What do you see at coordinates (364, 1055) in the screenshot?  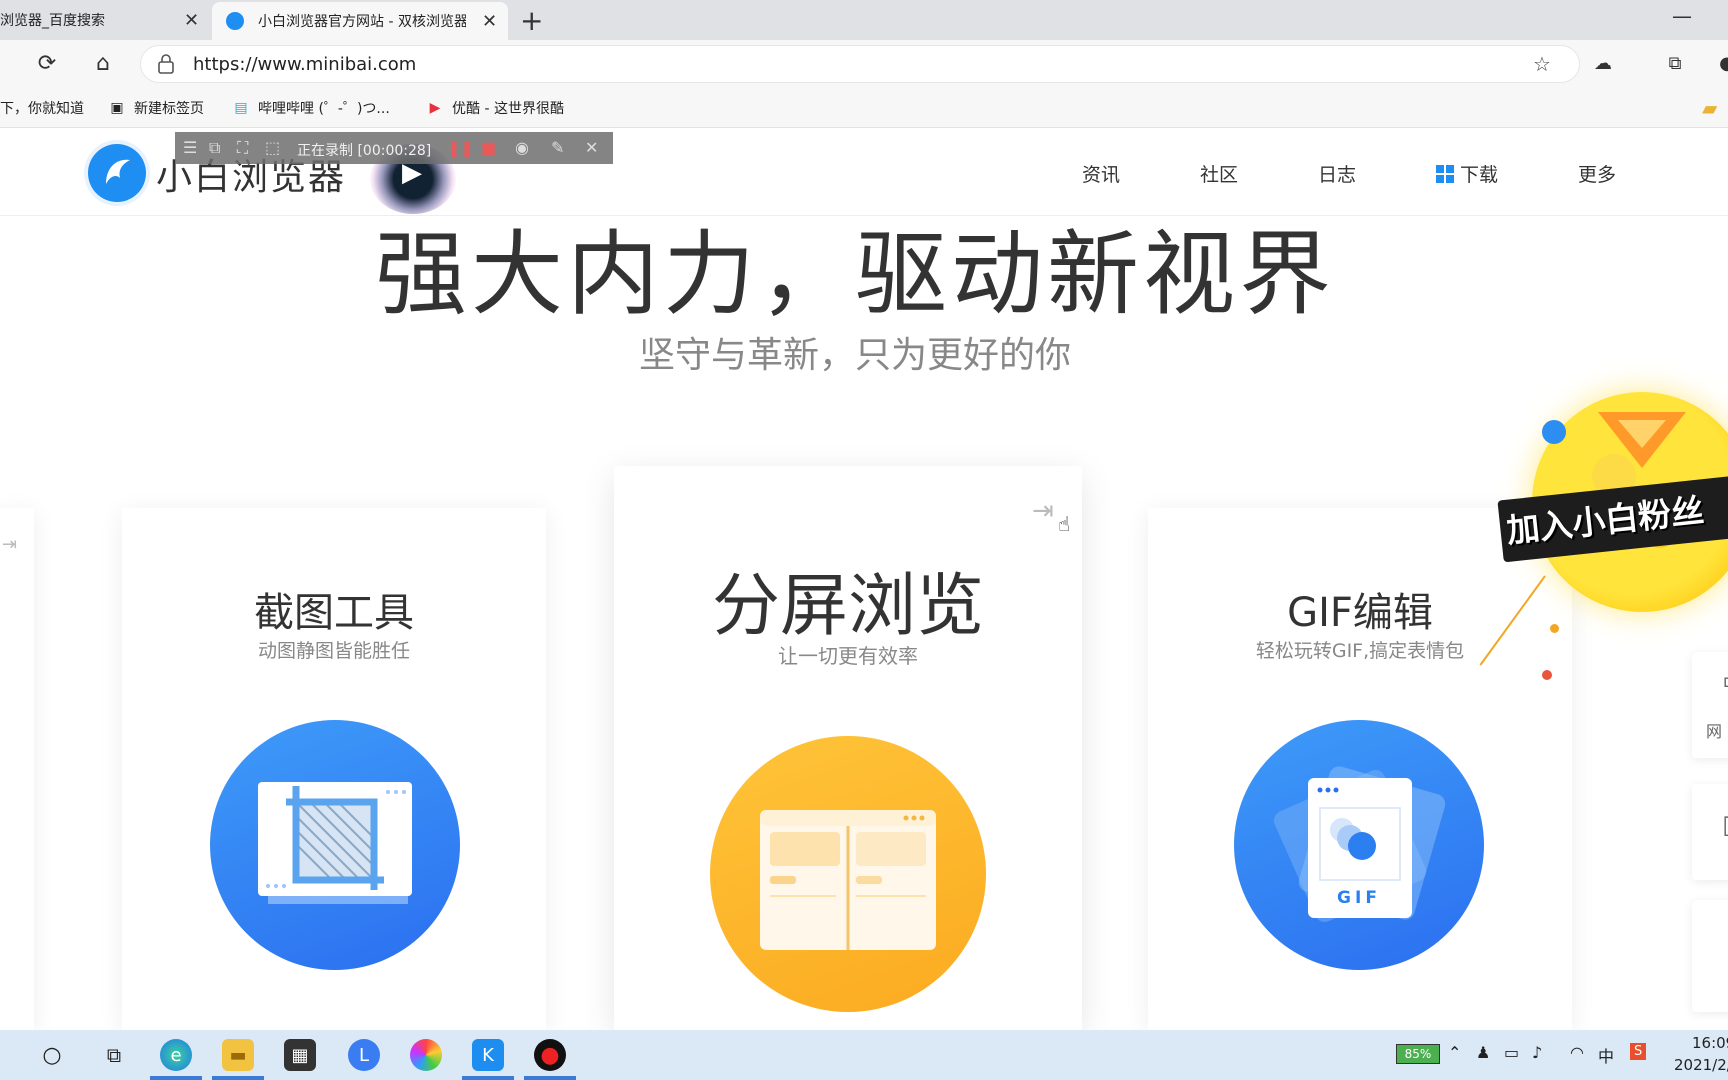 I see `lark-icon: L` at bounding box center [364, 1055].